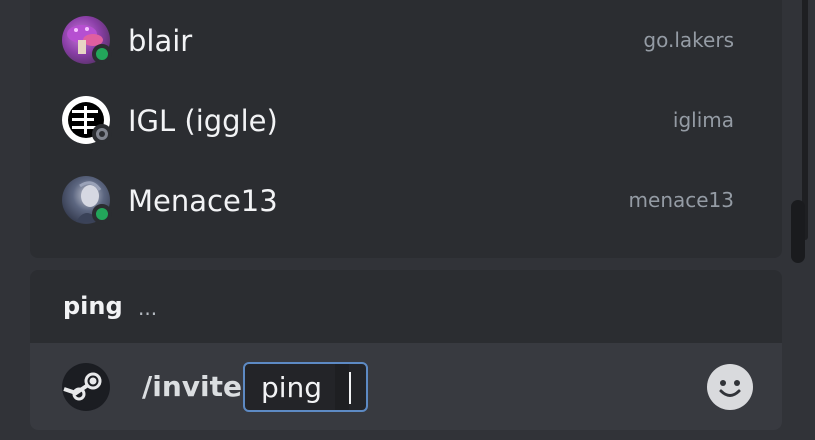  I want to click on member-row-menace13: Menace13 menace13, so click(400, 198).